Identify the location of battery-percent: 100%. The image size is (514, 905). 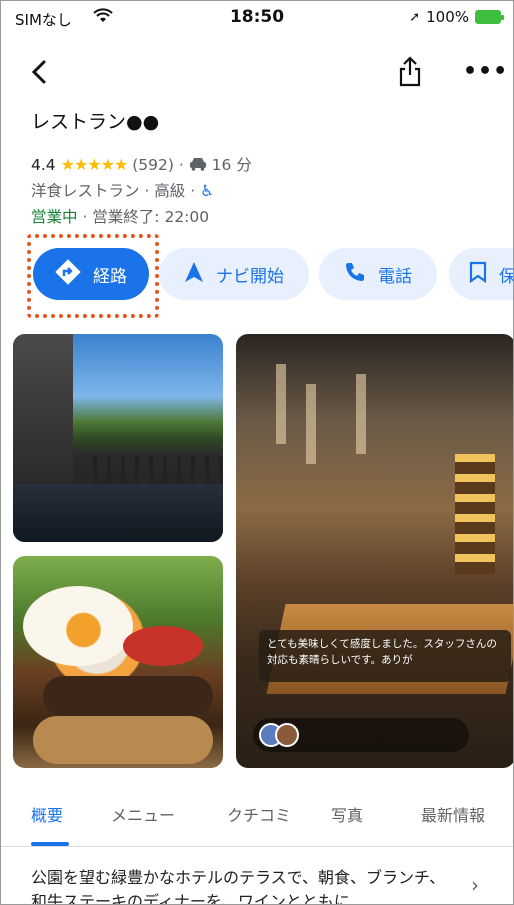
(447, 17).